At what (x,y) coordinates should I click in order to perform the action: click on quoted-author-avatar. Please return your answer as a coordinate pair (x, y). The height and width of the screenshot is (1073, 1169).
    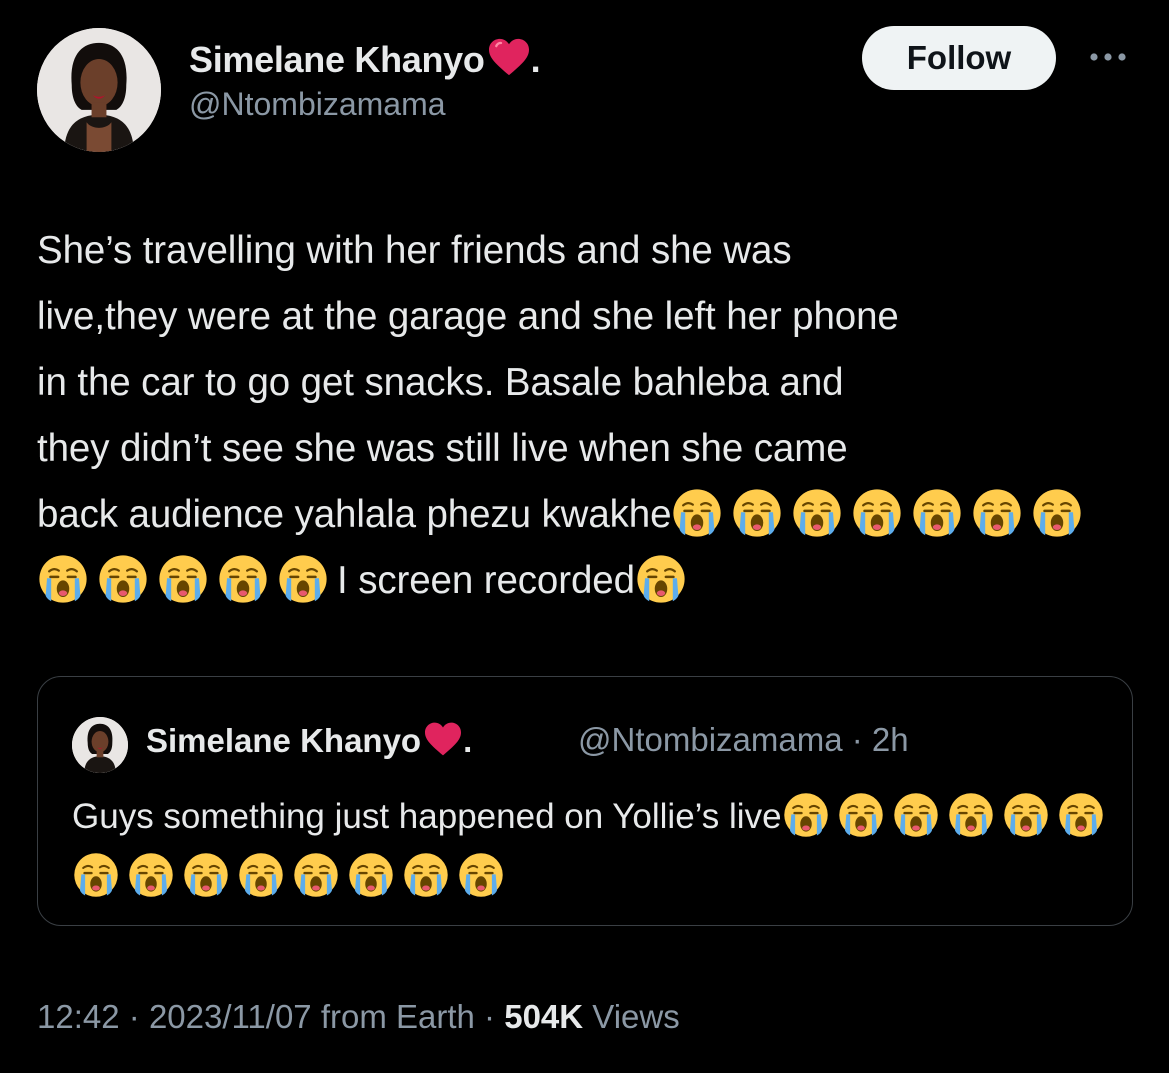
    Looking at the image, I should click on (100, 745).